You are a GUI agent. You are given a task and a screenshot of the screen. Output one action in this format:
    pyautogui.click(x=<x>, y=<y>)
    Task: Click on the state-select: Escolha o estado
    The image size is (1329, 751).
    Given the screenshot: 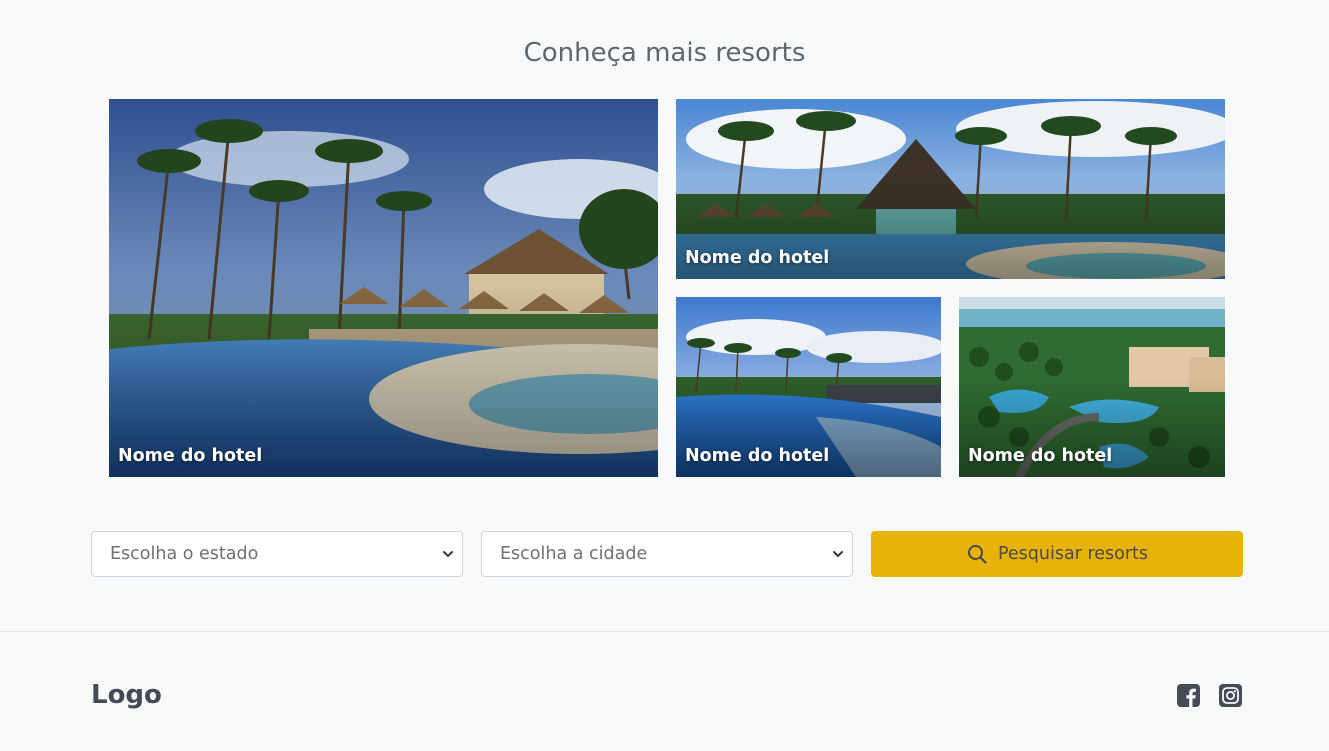 What is the action you would take?
    pyautogui.click(x=277, y=554)
    